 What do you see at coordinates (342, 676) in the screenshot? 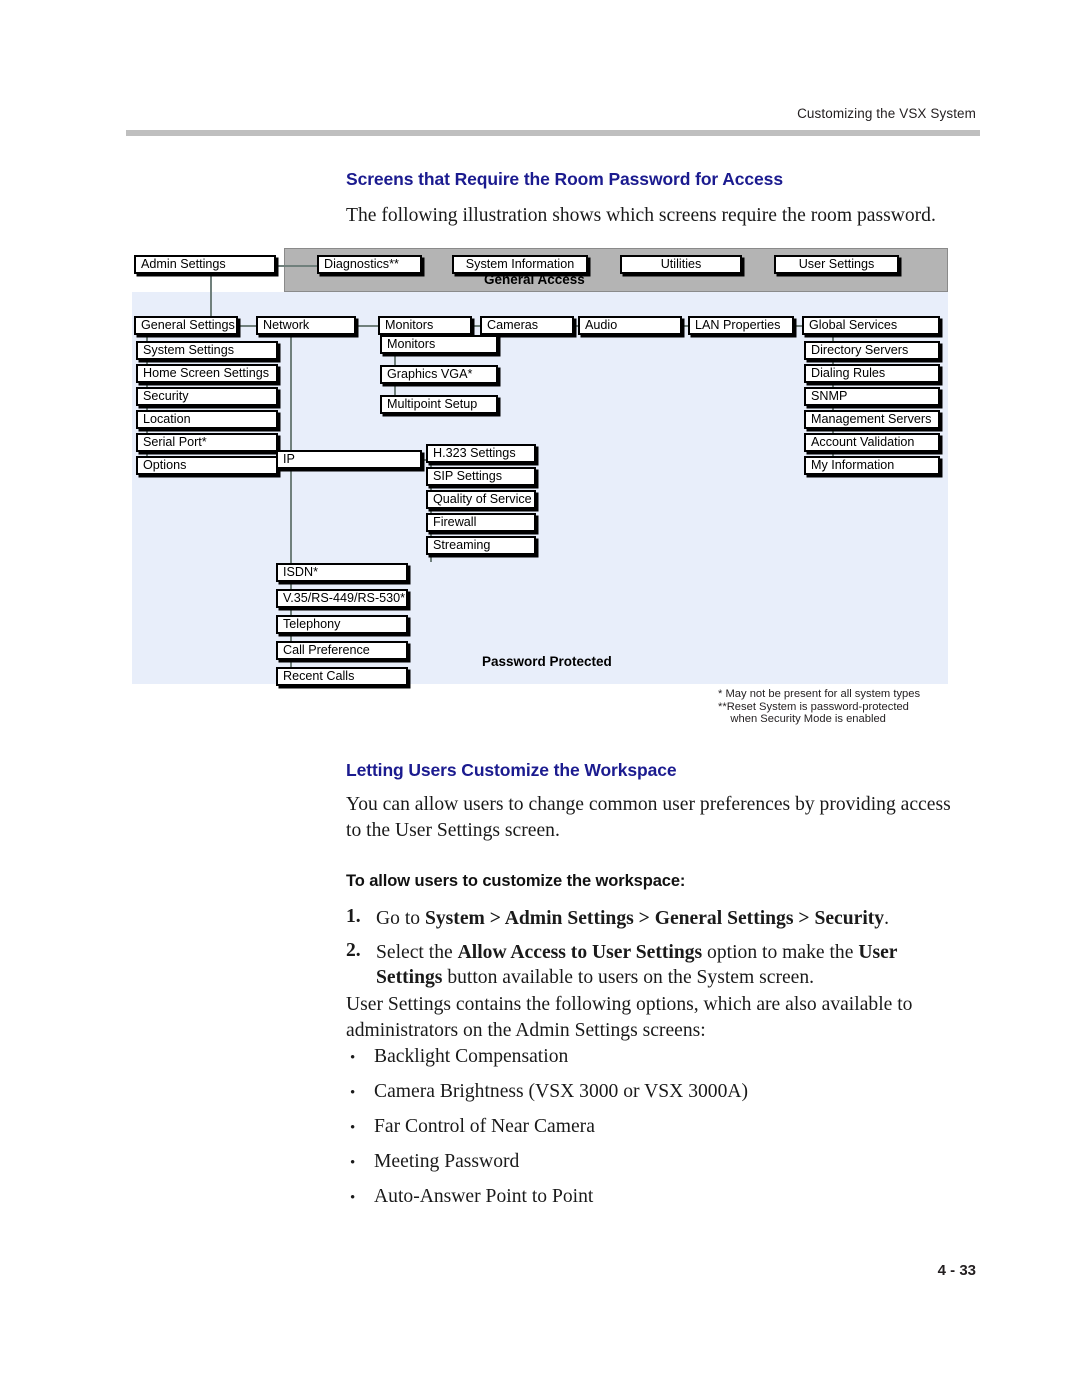
I see `node-recent-calls: Recent Calls` at bounding box center [342, 676].